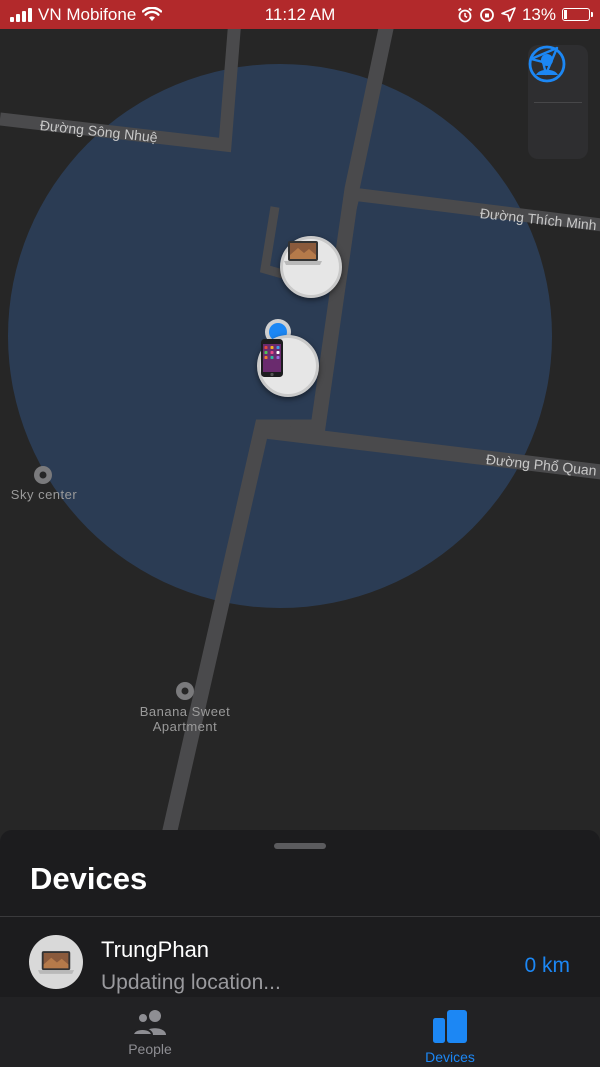 This screenshot has width=600, height=1067. What do you see at coordinates (311, 267) in the screenshot?
I see `macbook-pin` at bounding box center [311, 267].